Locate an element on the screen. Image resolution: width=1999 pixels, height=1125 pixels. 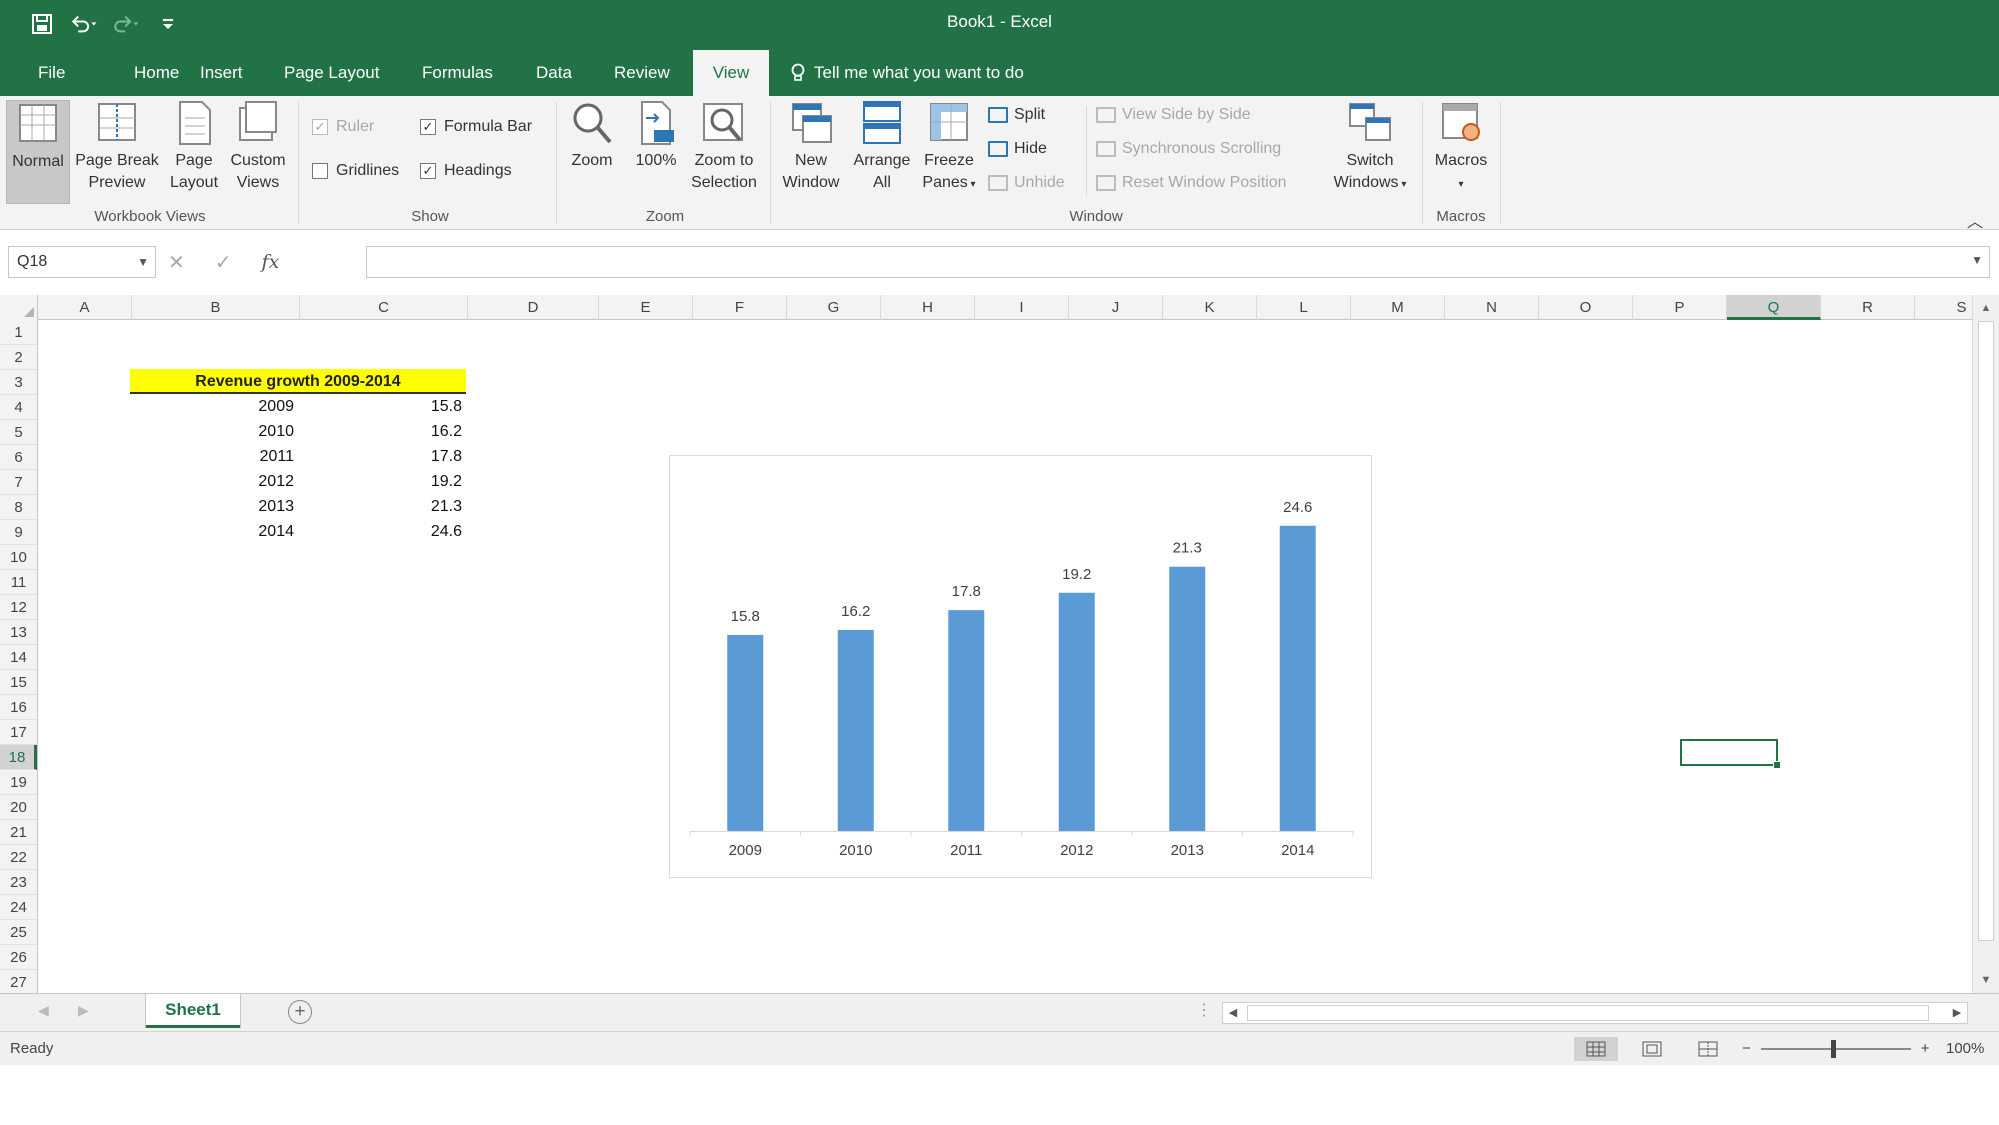
tell-me-box: Tell me what you want to do is located at coordinates (907, 73).